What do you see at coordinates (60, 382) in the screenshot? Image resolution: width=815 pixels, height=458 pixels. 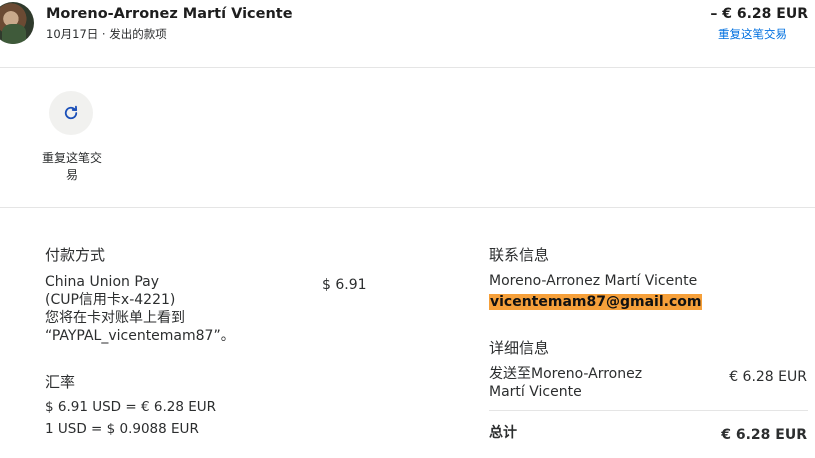 I see `exchange-rate-title: 汇率` at bounding box center [60, 382].